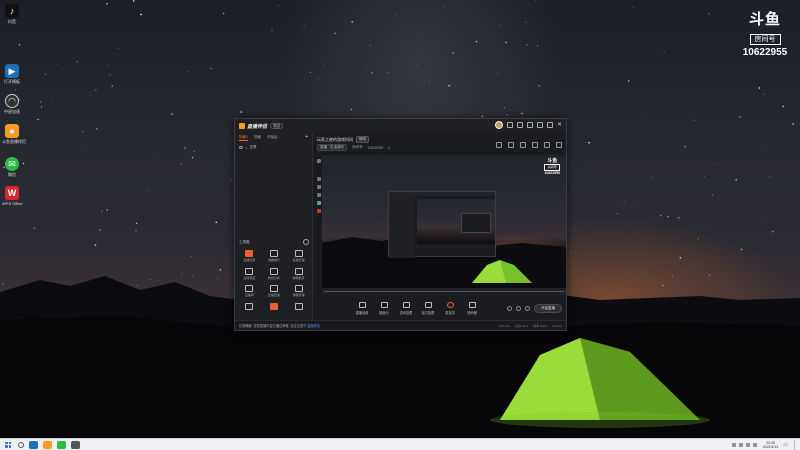  What do you see at coordinates (246, 147) in the screenshot?
I see `lock-icon: ⌂` at bounding box center [246, 147].